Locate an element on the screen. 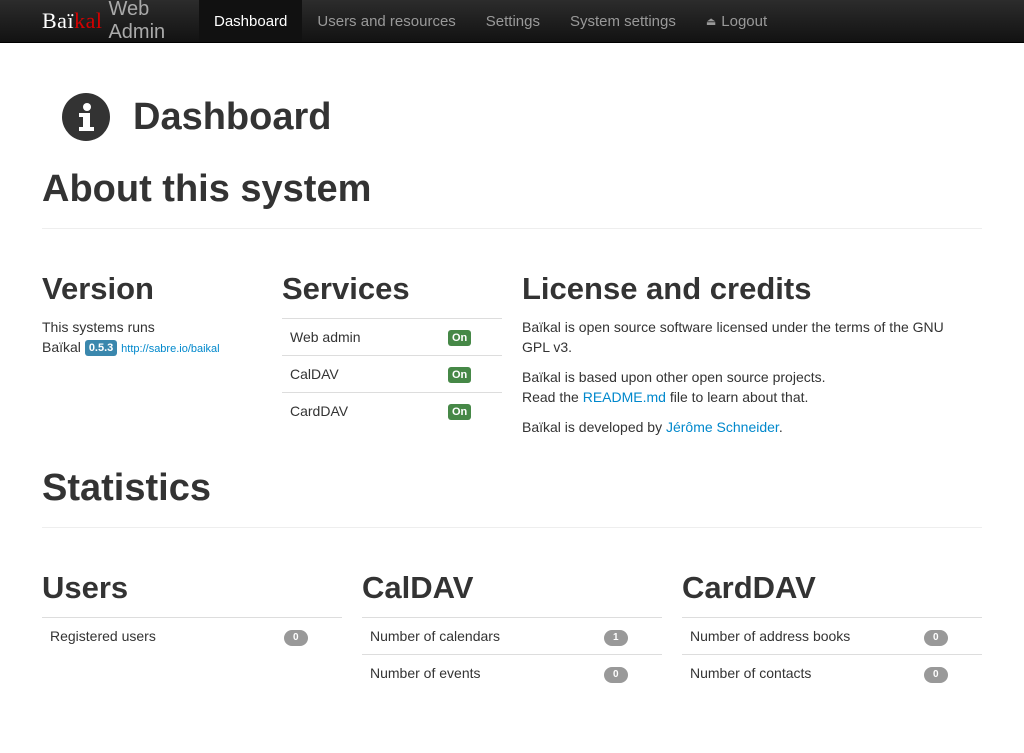 The height and width of the screenshot is (753, 1024). table-row: Number of contacts 0 is located at coordinates (832, 672).